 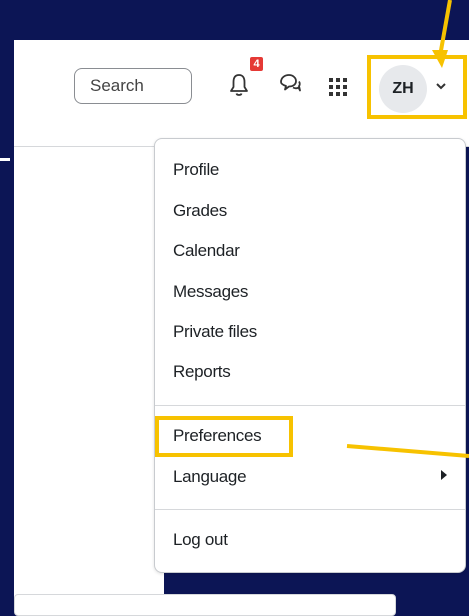 I want to click on apps-menu-button, so click(x=338, y=87).